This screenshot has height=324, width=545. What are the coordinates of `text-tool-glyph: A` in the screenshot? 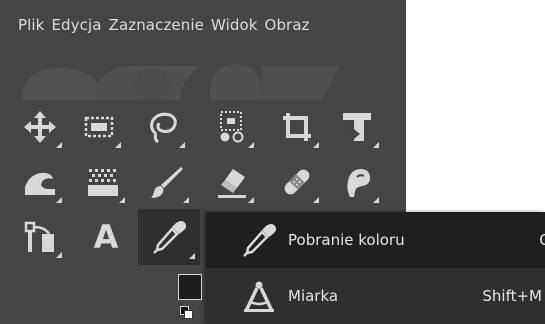 It's located at (106, 237).